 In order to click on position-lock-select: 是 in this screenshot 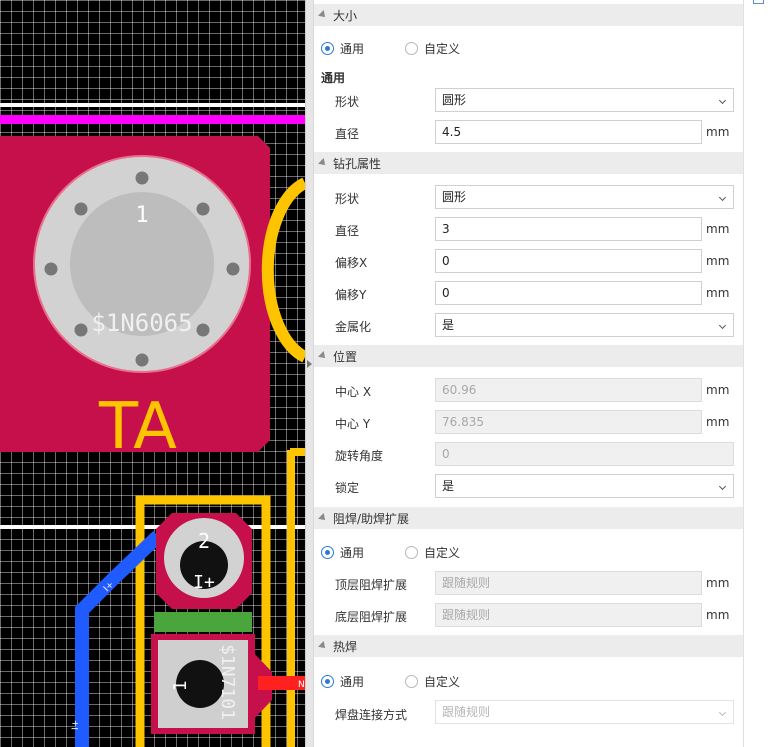, I will do `click(584, 486)`.